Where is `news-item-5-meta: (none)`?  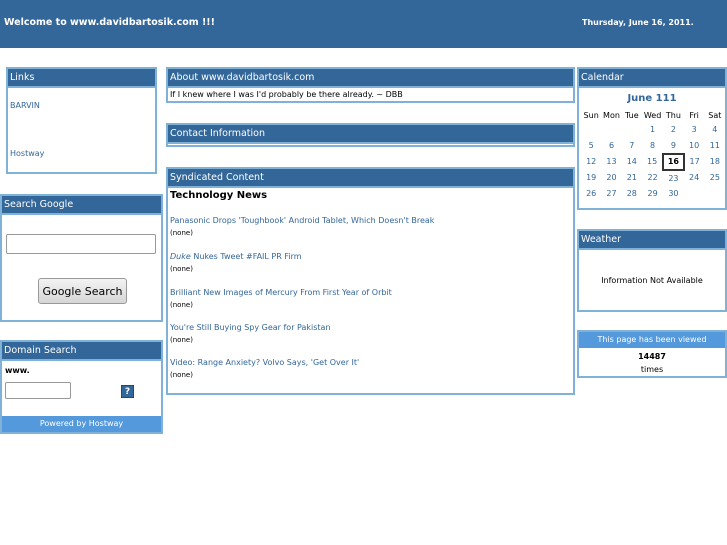
news-item-5-meta: (none) is located at coordinates (181, 375).